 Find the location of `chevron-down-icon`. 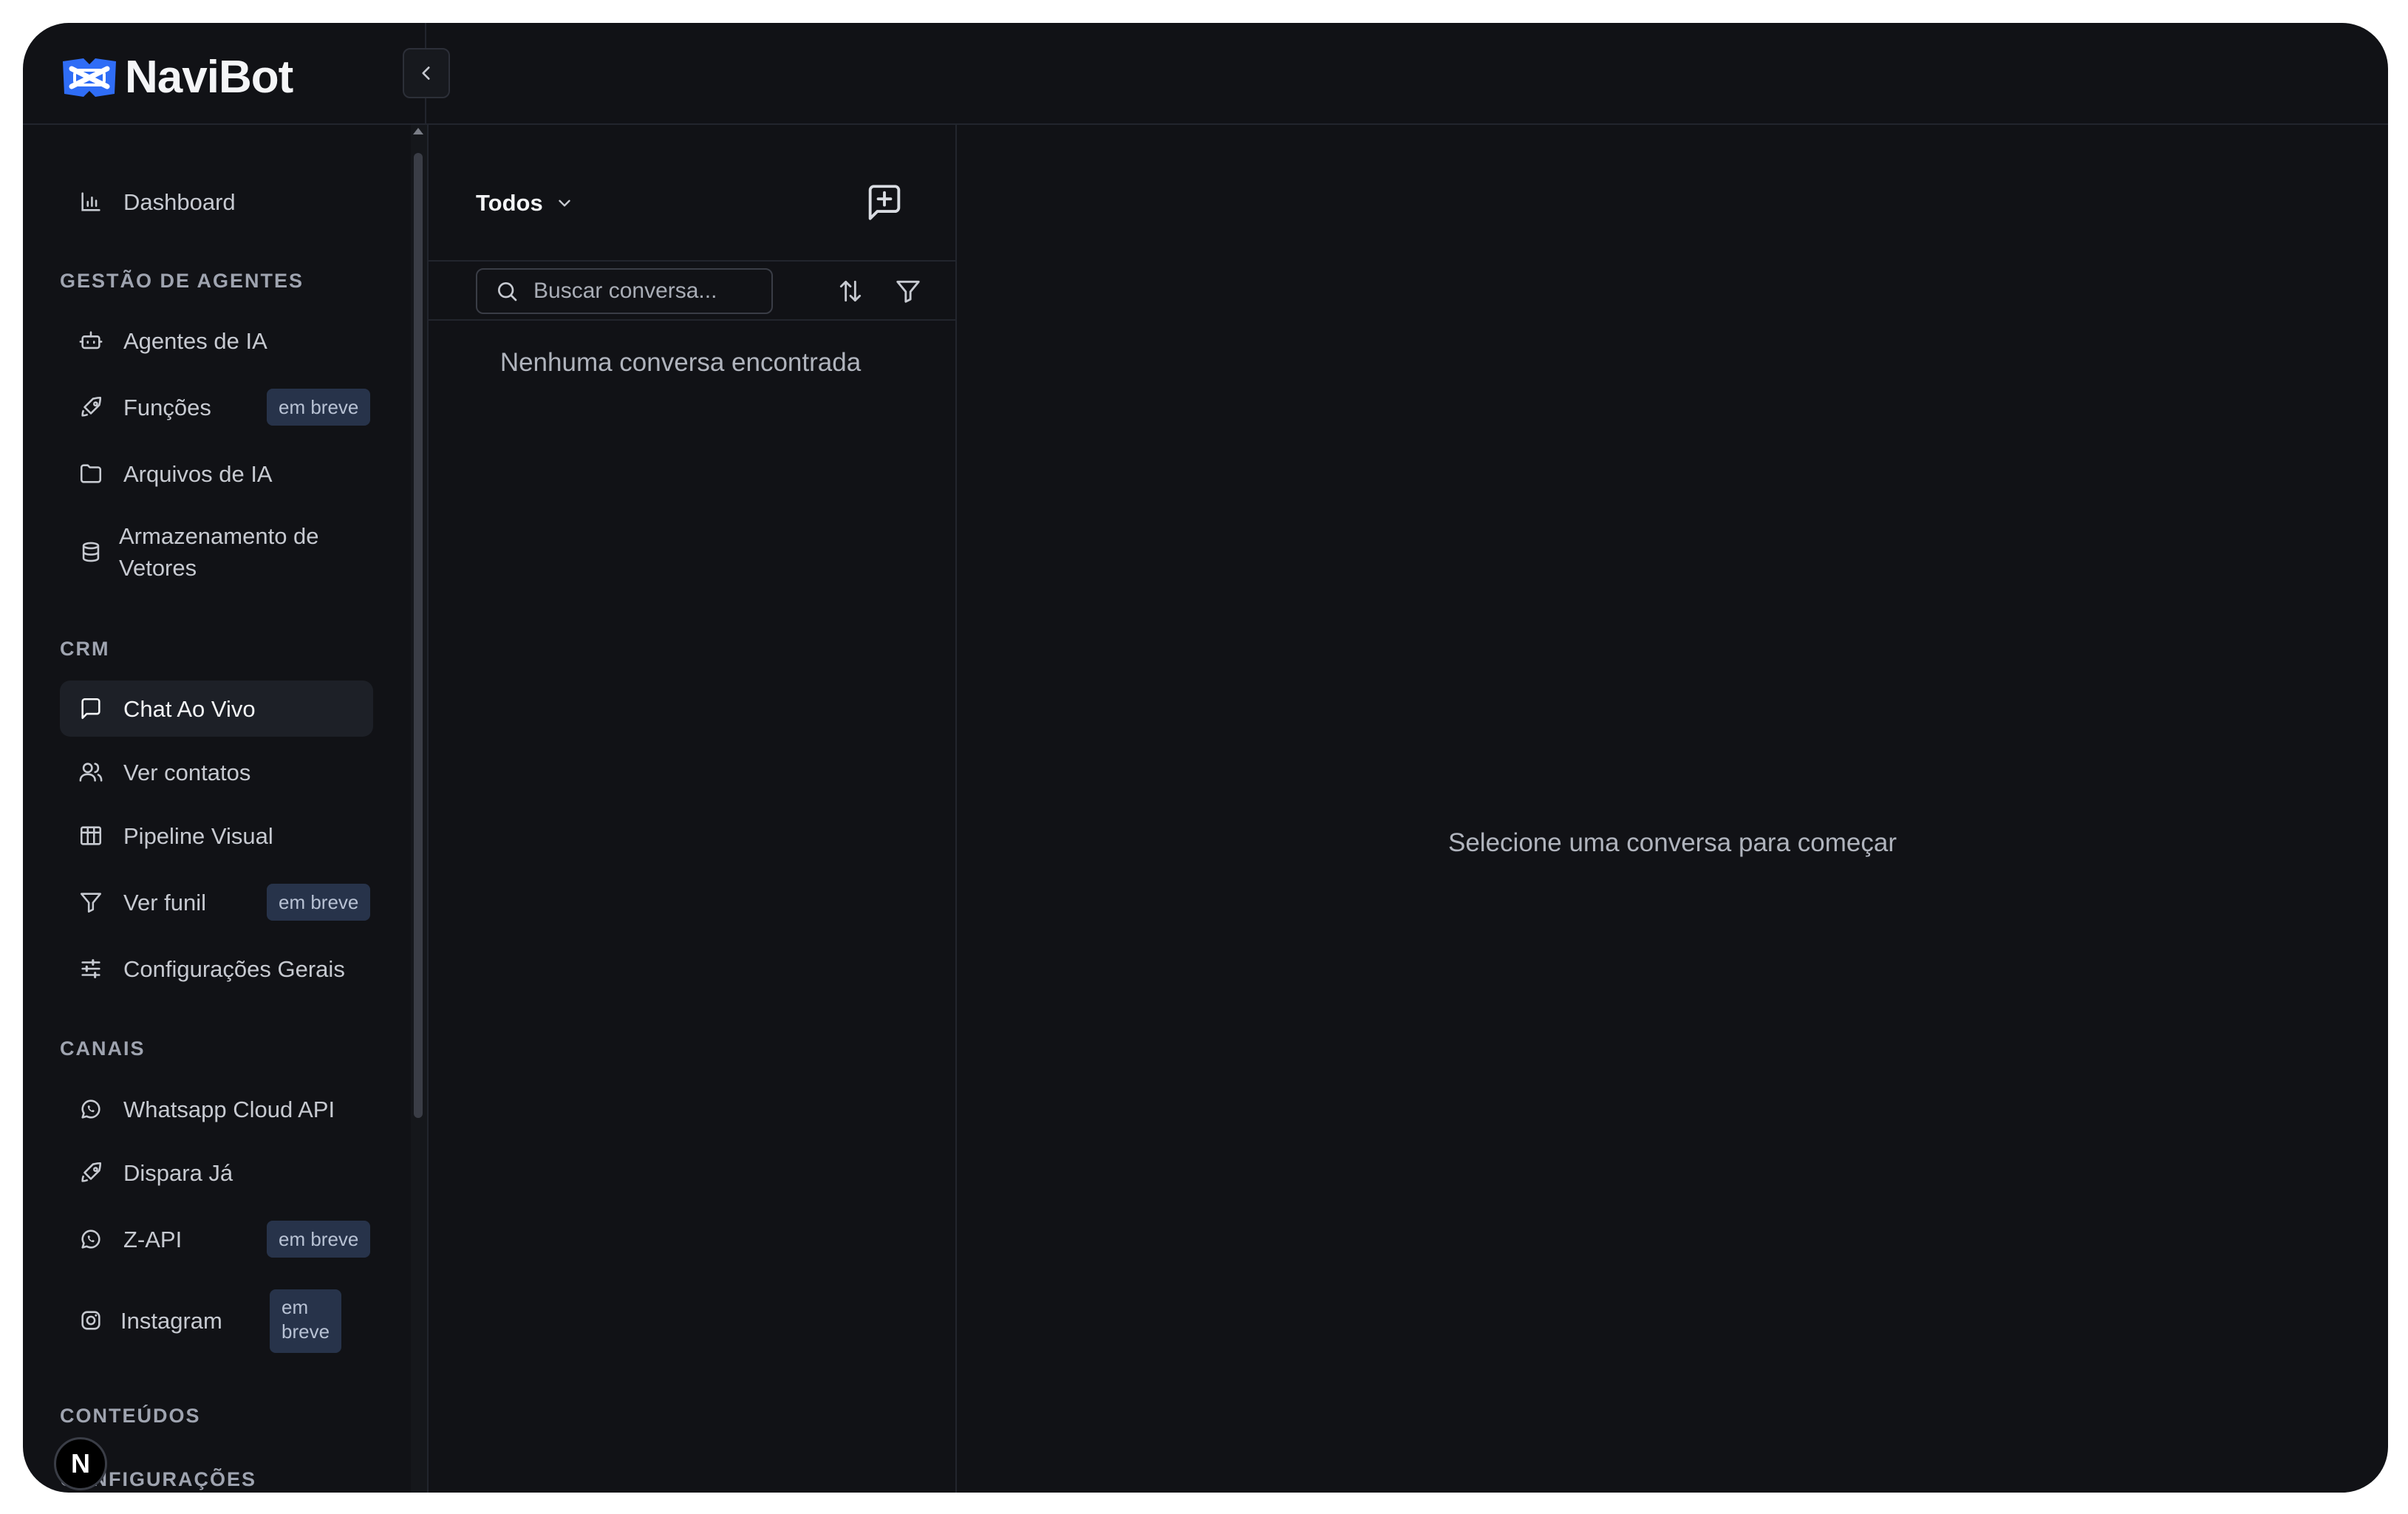

chevron-down-icon is located at coordinates (564, 203).